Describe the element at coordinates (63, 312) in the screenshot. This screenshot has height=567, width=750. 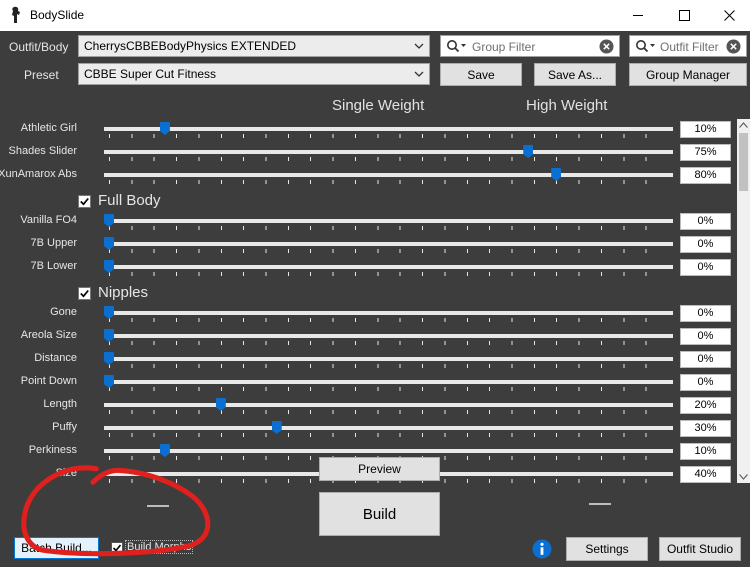
I see `slider-name: Gone` at that location.